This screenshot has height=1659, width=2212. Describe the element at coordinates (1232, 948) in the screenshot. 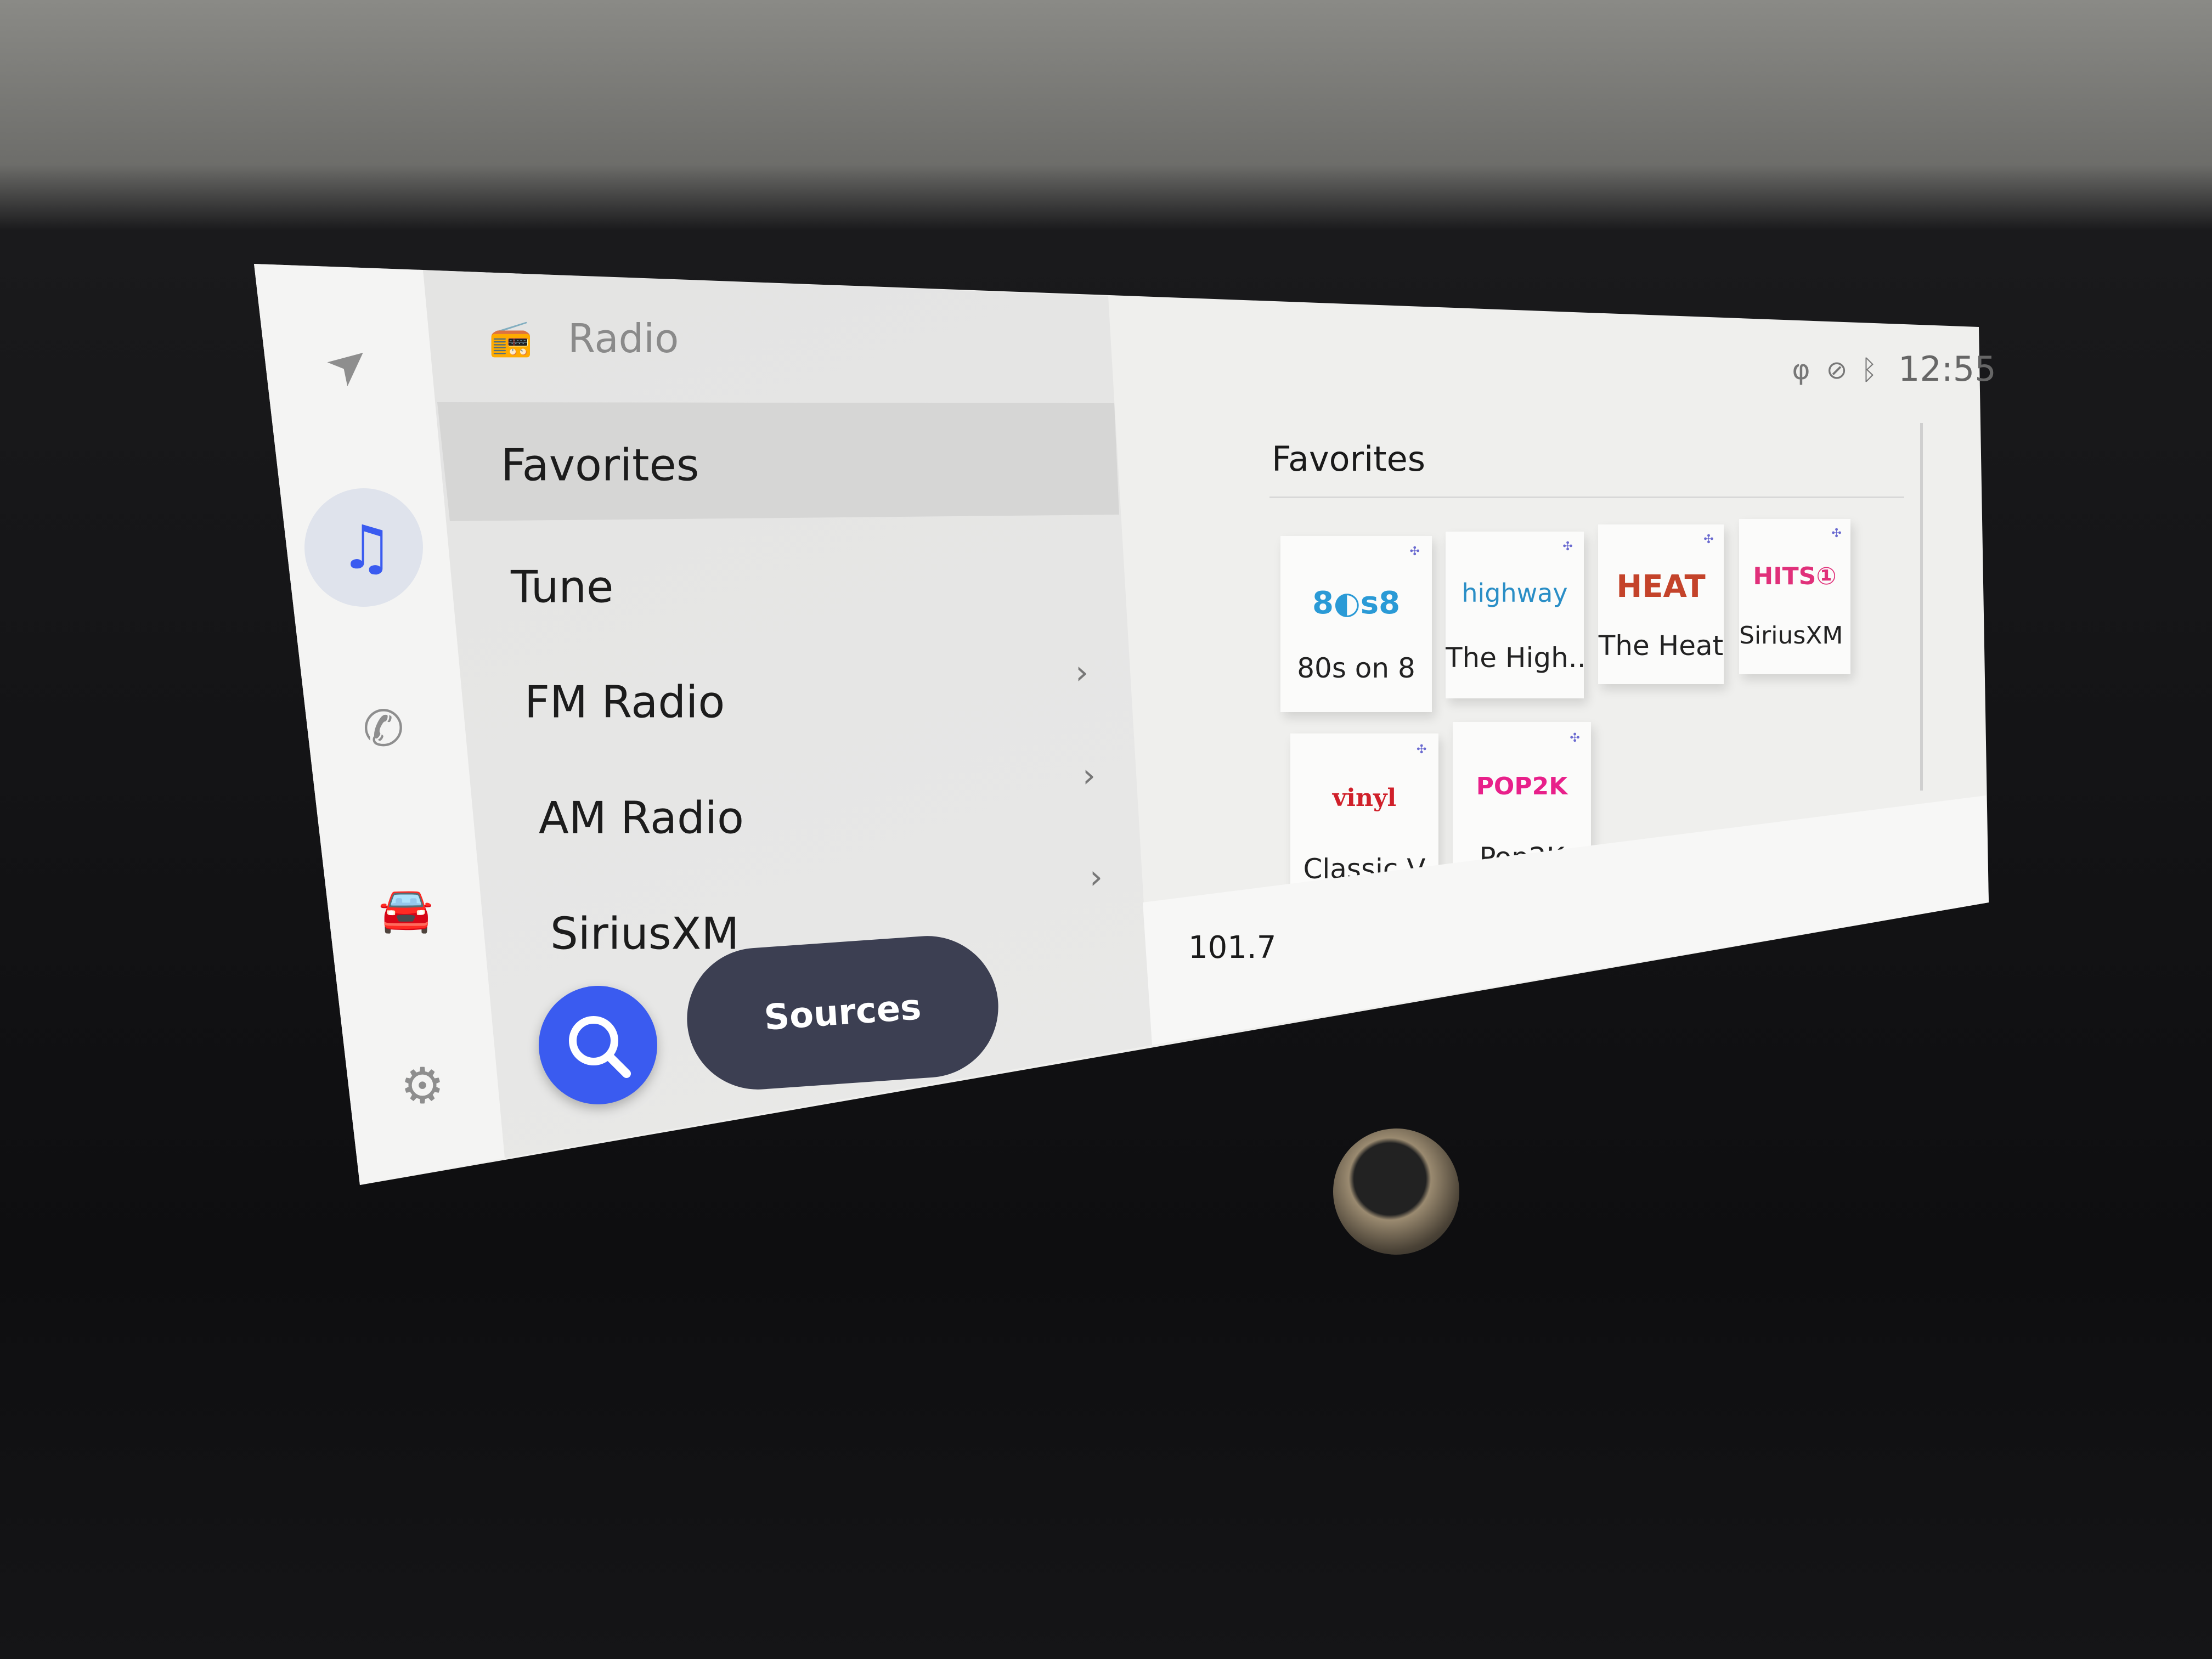

I see `now-playing-station: 101.7` at that location.